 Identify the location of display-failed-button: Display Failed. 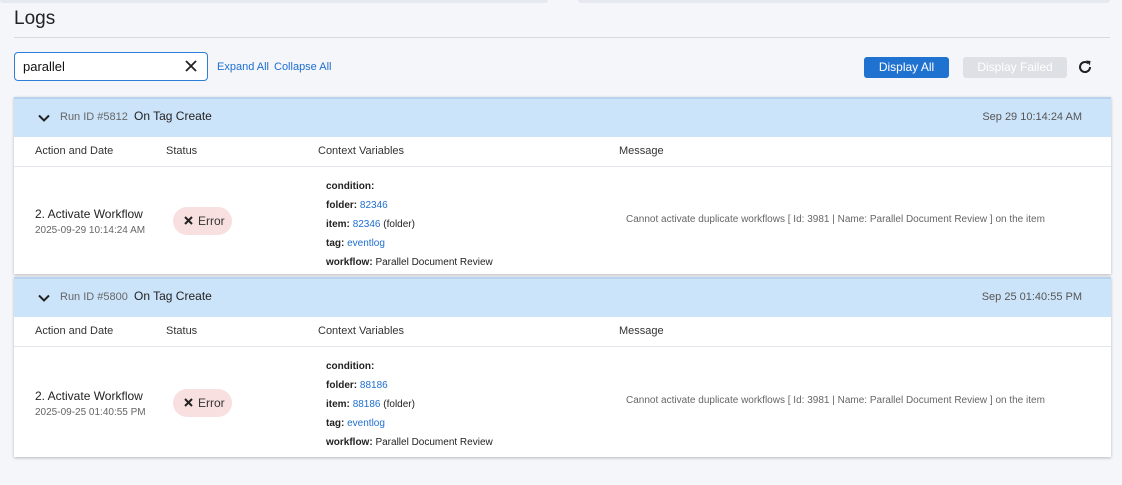
(1015, 67).